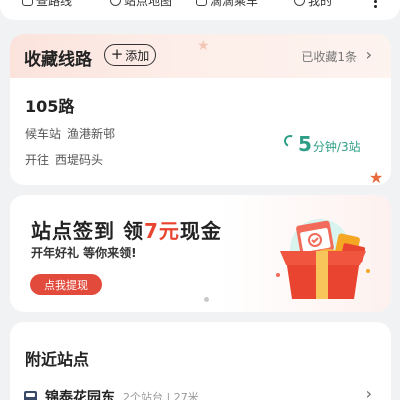 The image size is (400, 400). I want to click on nav-item-mine: 我的, so click(313, 4).